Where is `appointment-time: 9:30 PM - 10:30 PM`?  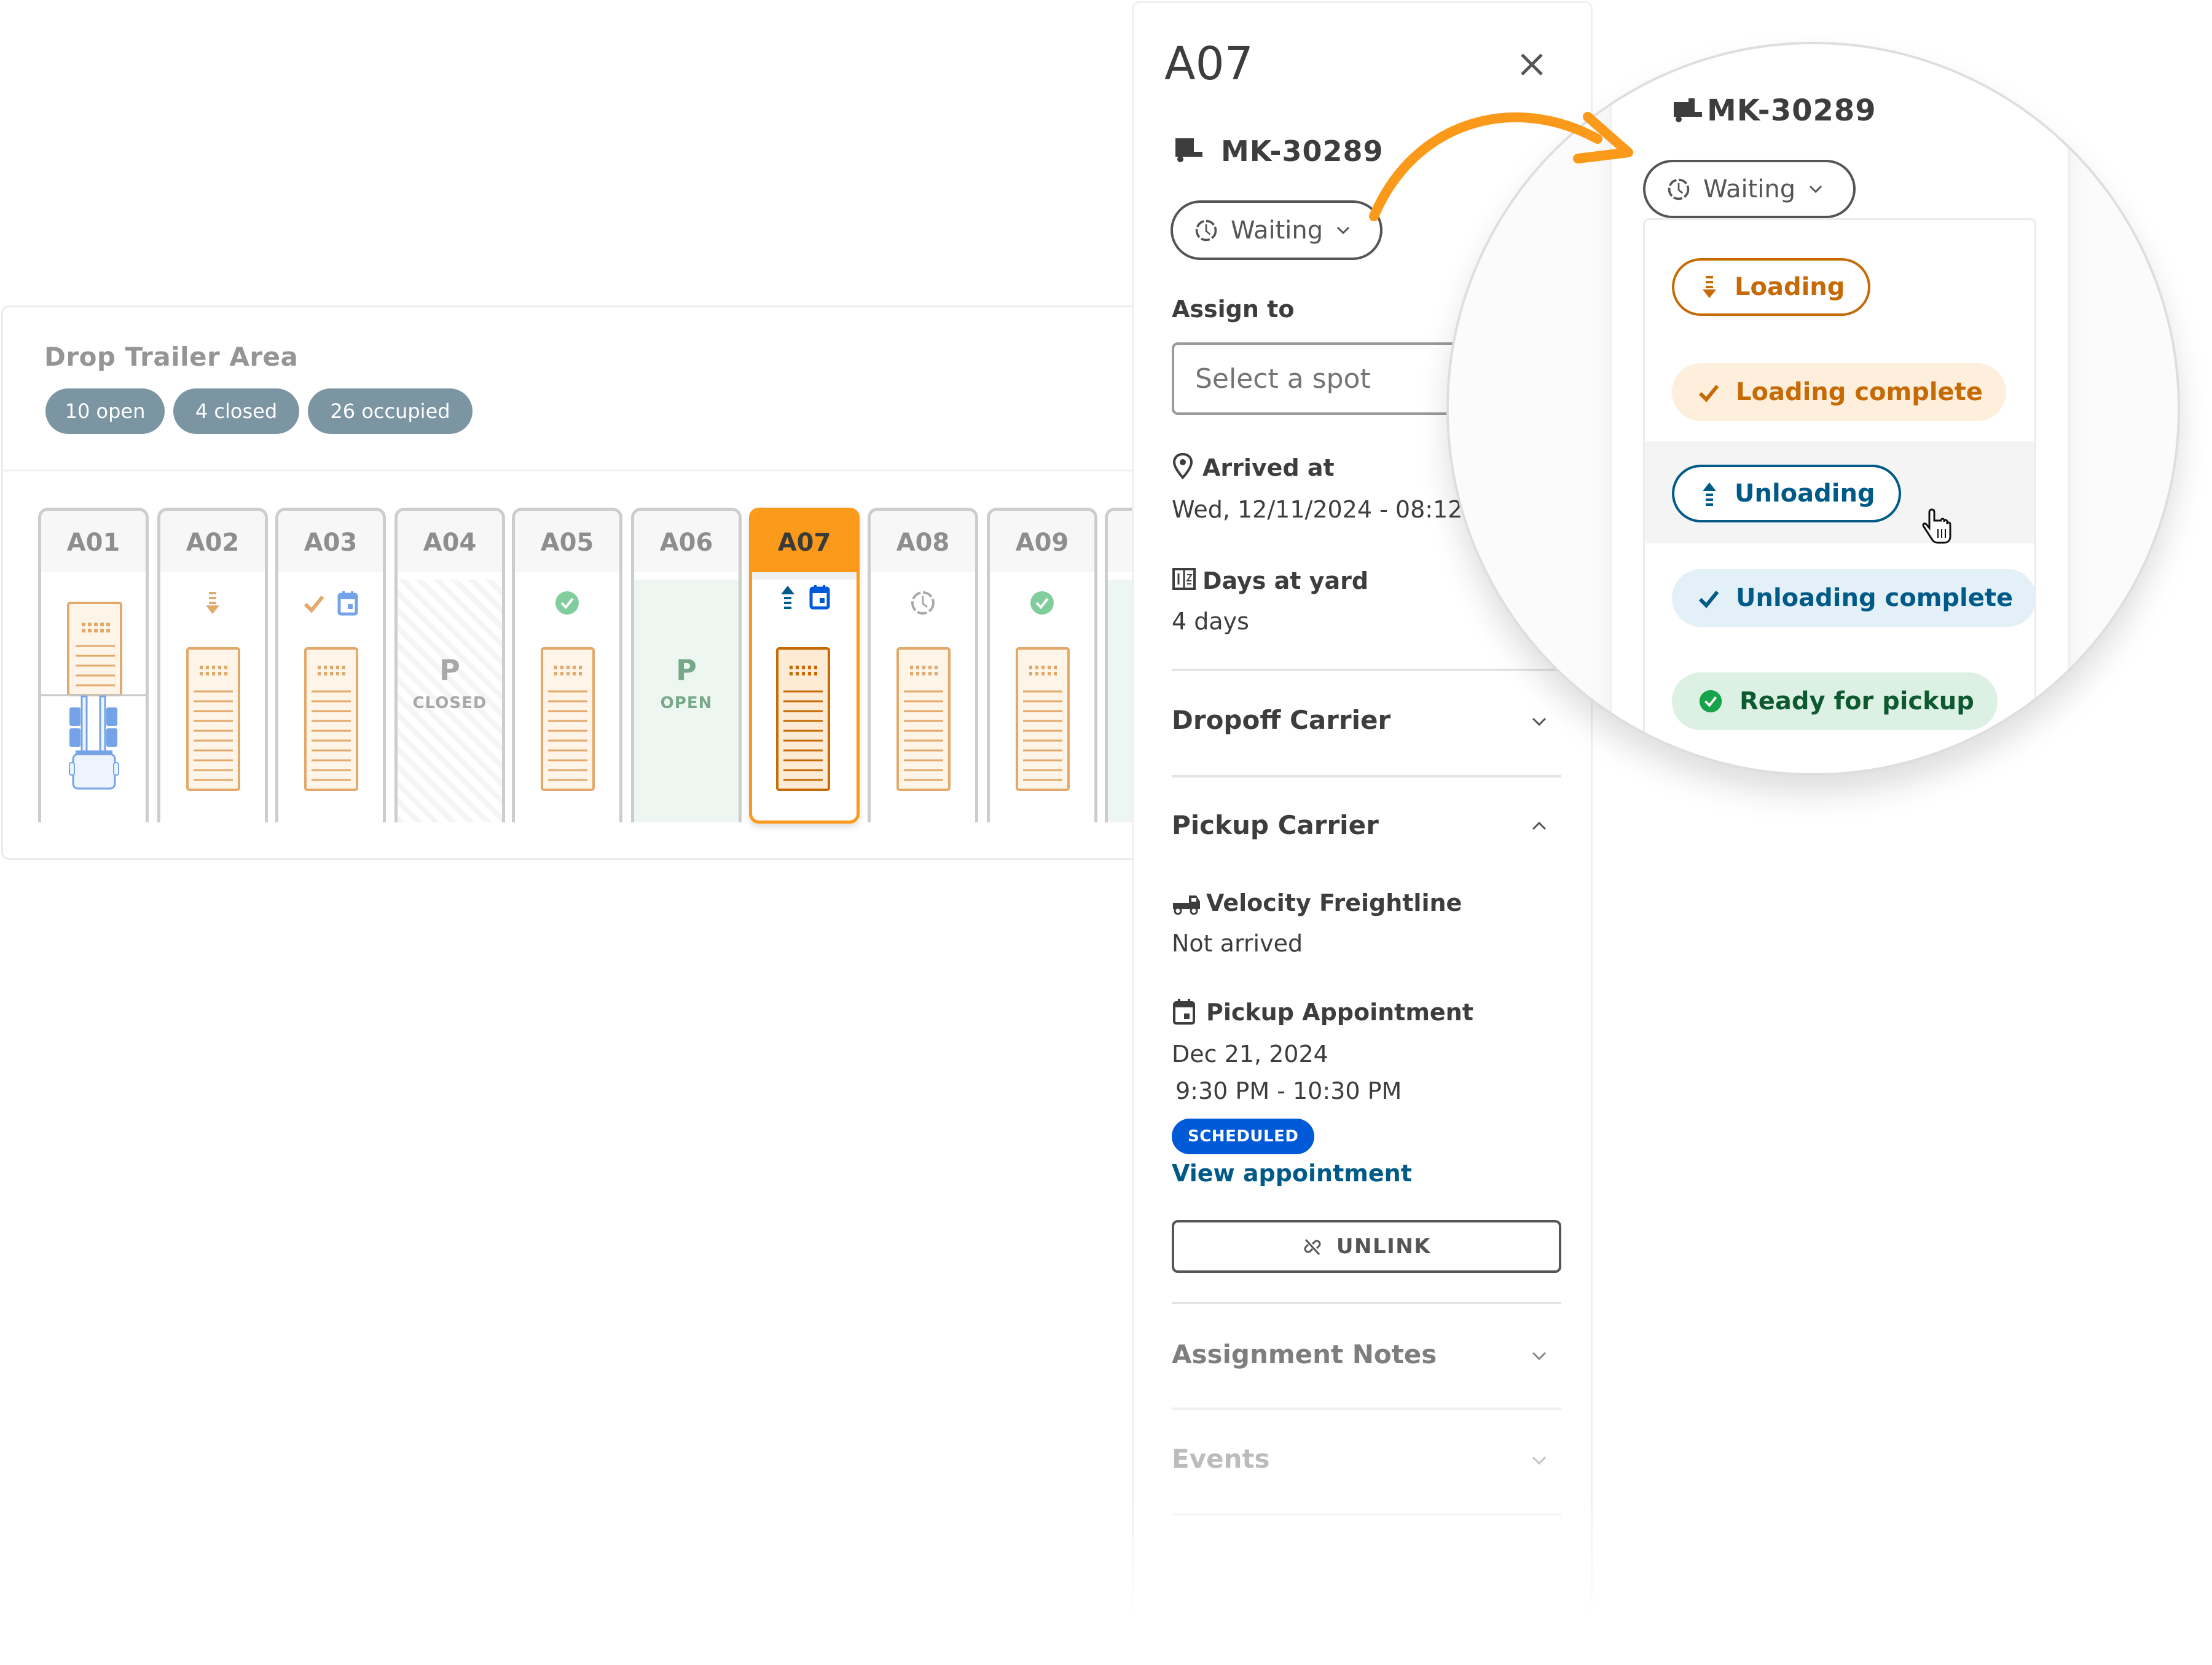 appointment-time: 9:30 PM - 10:30 PM is located at coordinates (1288, 1091).